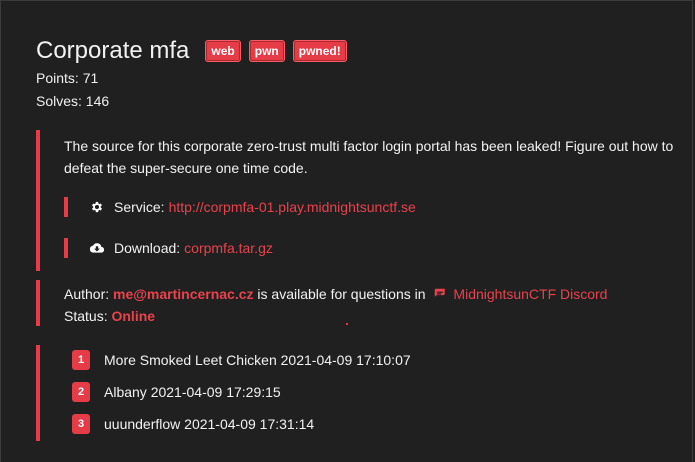 Image resolution: width=695 pixels, height=462 pixels. Describe the element at coordinates (530, 294) in the screenshot. I see `discord-link: MidnightsunCTF Discord` at that location.